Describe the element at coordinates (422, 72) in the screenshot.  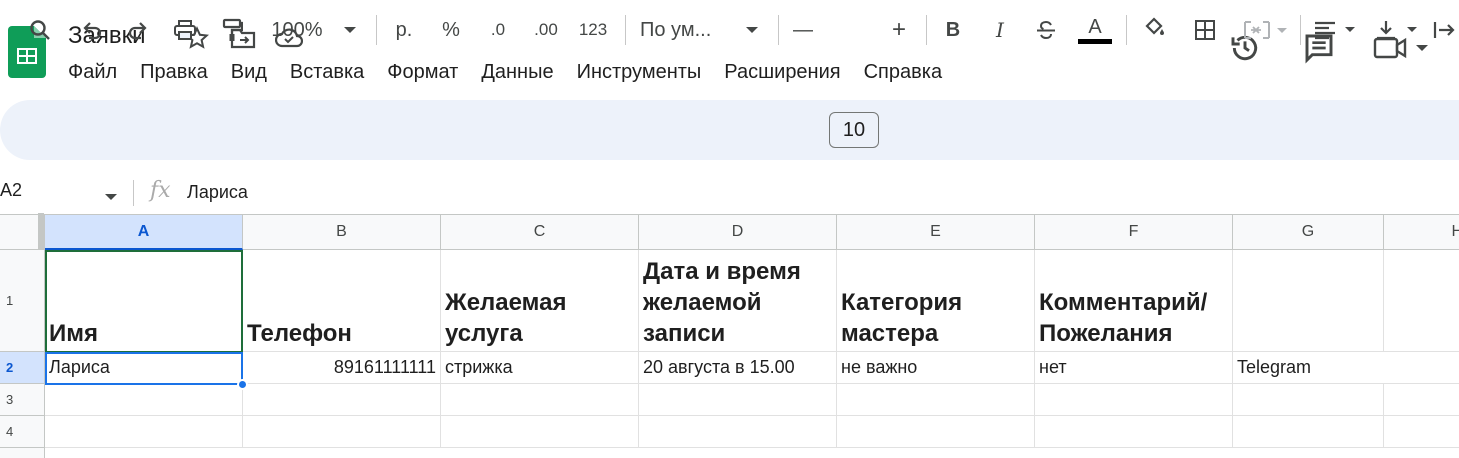
I see `menu-format: Формат` at that location.